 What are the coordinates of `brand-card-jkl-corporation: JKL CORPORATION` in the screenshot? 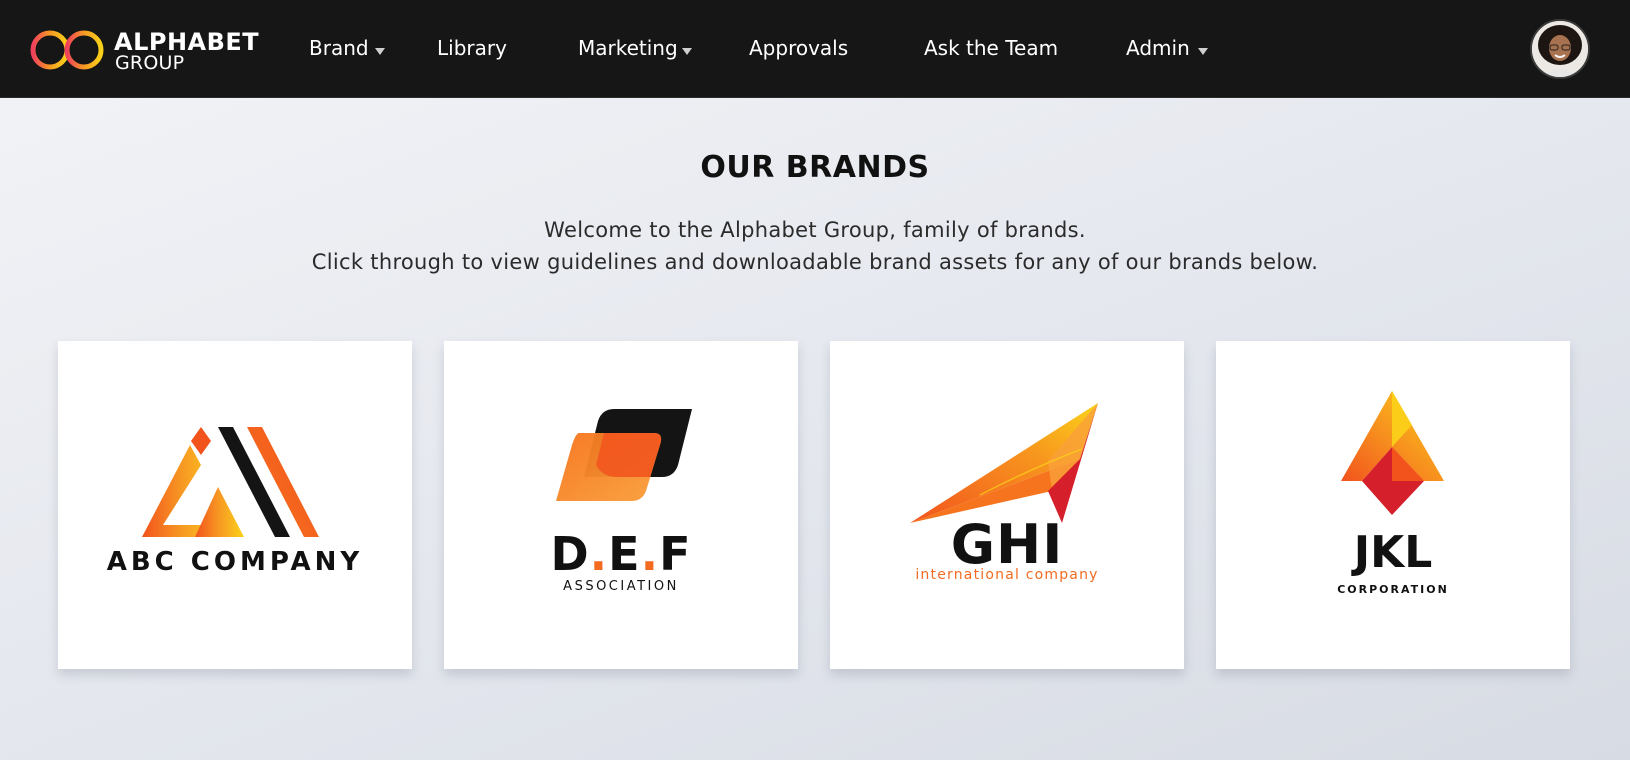 It's located at (1393, 505).